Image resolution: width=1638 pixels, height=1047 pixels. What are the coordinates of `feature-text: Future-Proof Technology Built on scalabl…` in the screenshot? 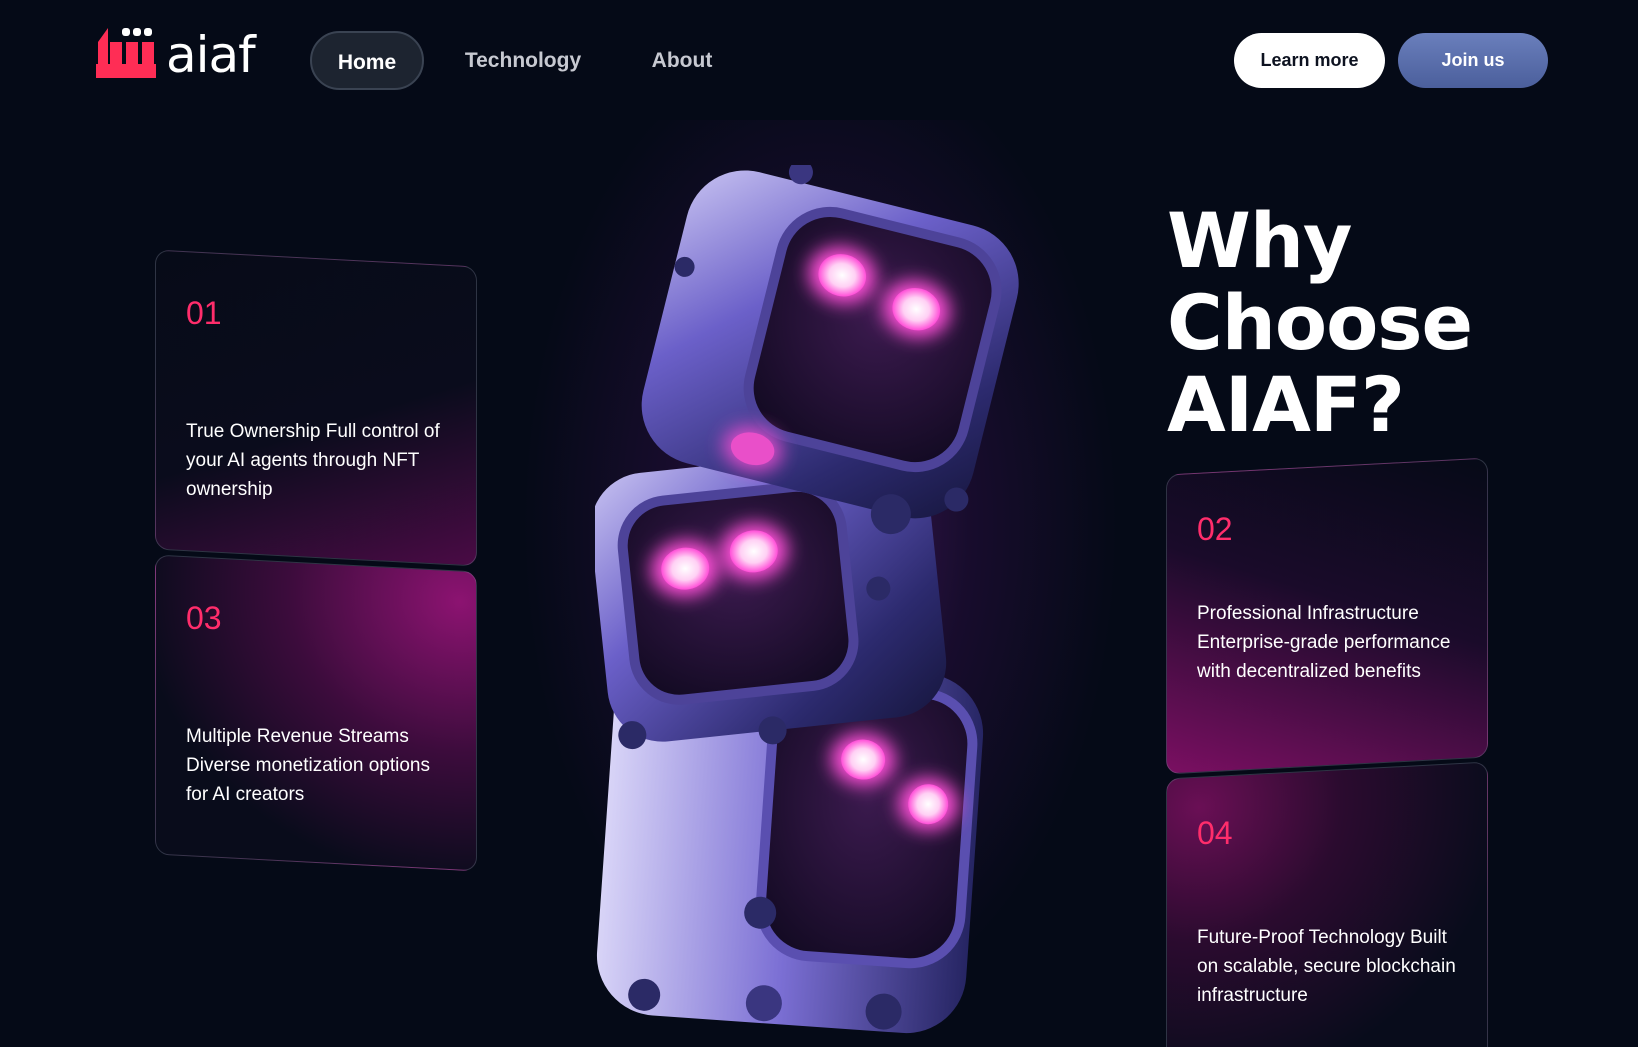 It's located at (1326, 966).